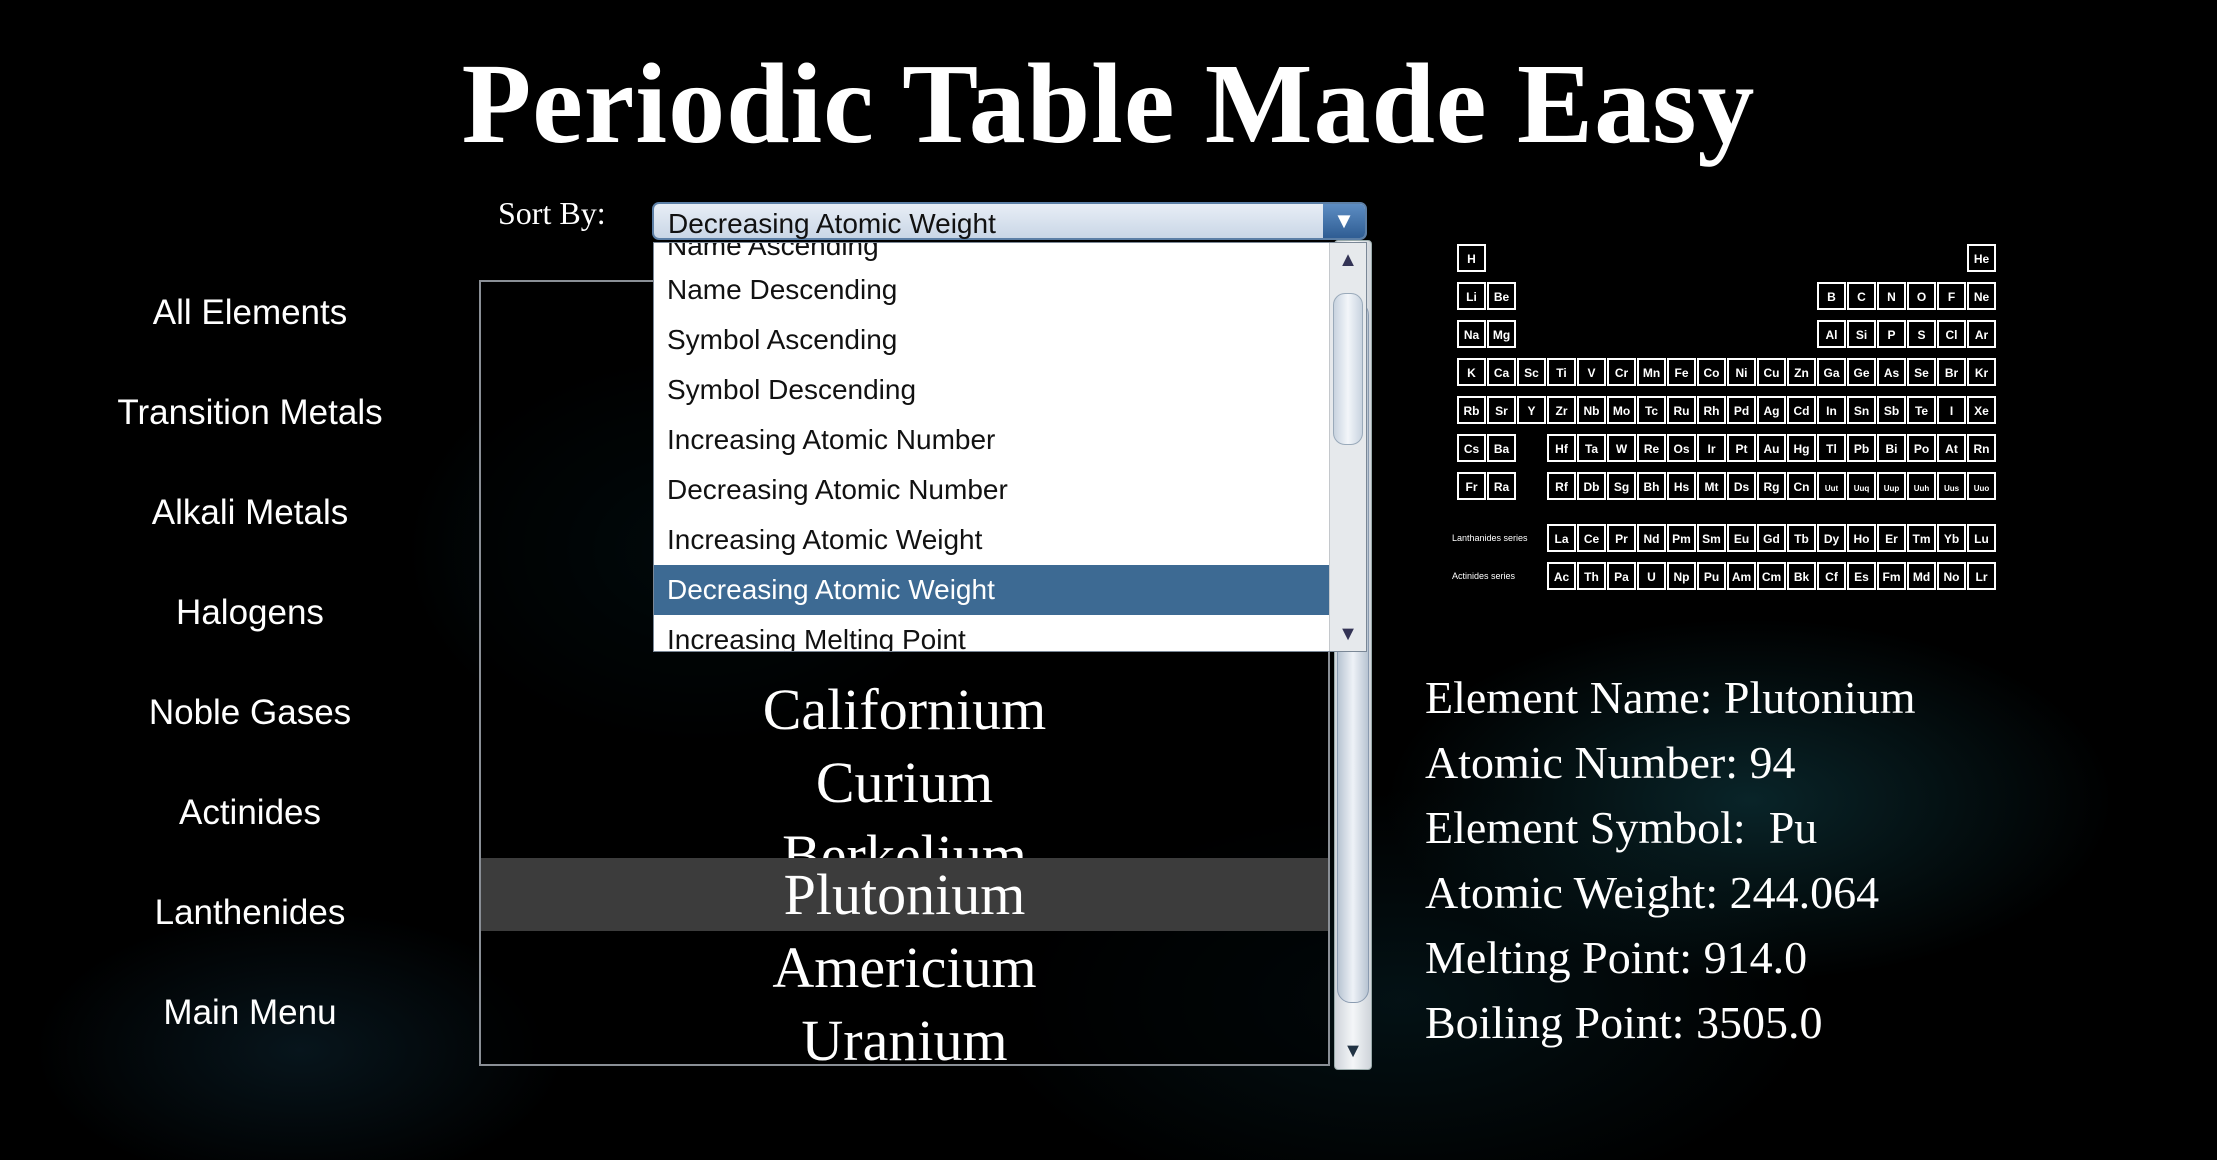  I want to click on scroll-up-arrow-icon: ▲, so click(1348, 260).